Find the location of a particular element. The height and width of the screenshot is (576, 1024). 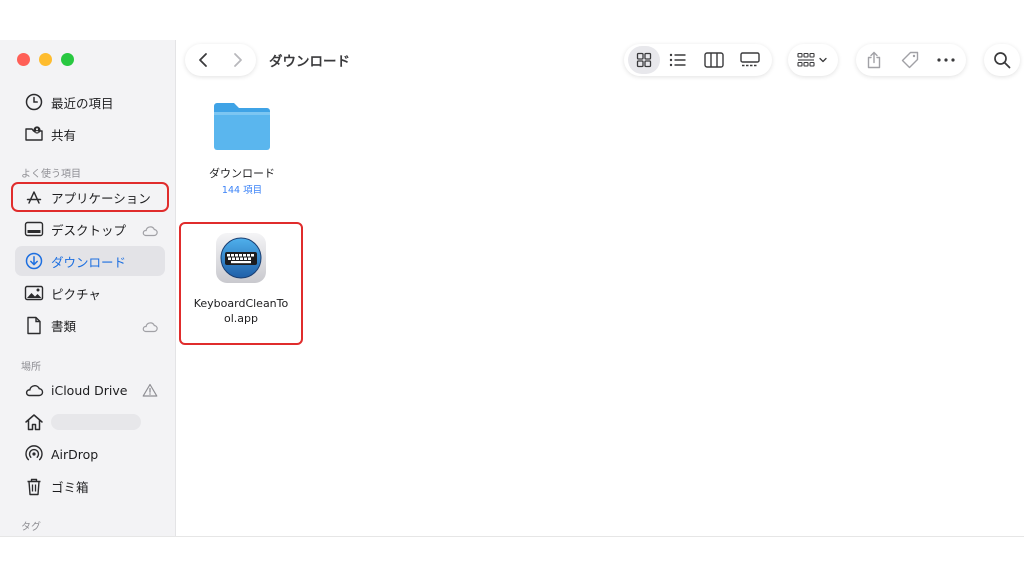

sidebar-item-documents: 書類 is located at coordinates (90, 325).